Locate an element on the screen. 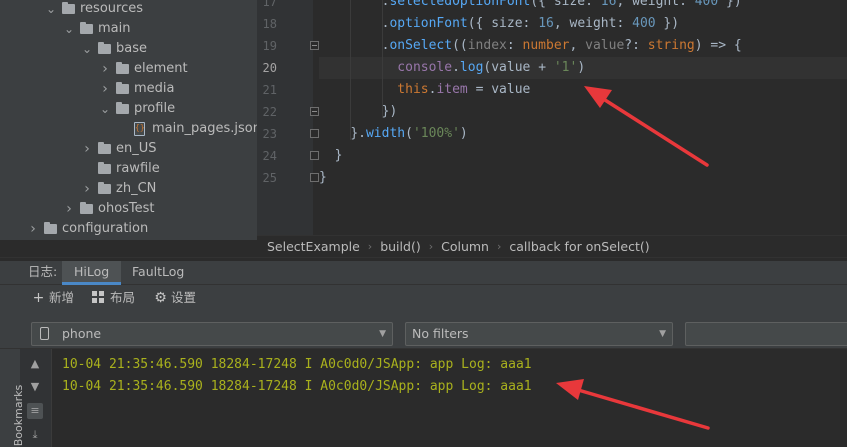 The width and height of the screenshot is (847, 447). device-select-value: phone is located at coordinates (82, 333).